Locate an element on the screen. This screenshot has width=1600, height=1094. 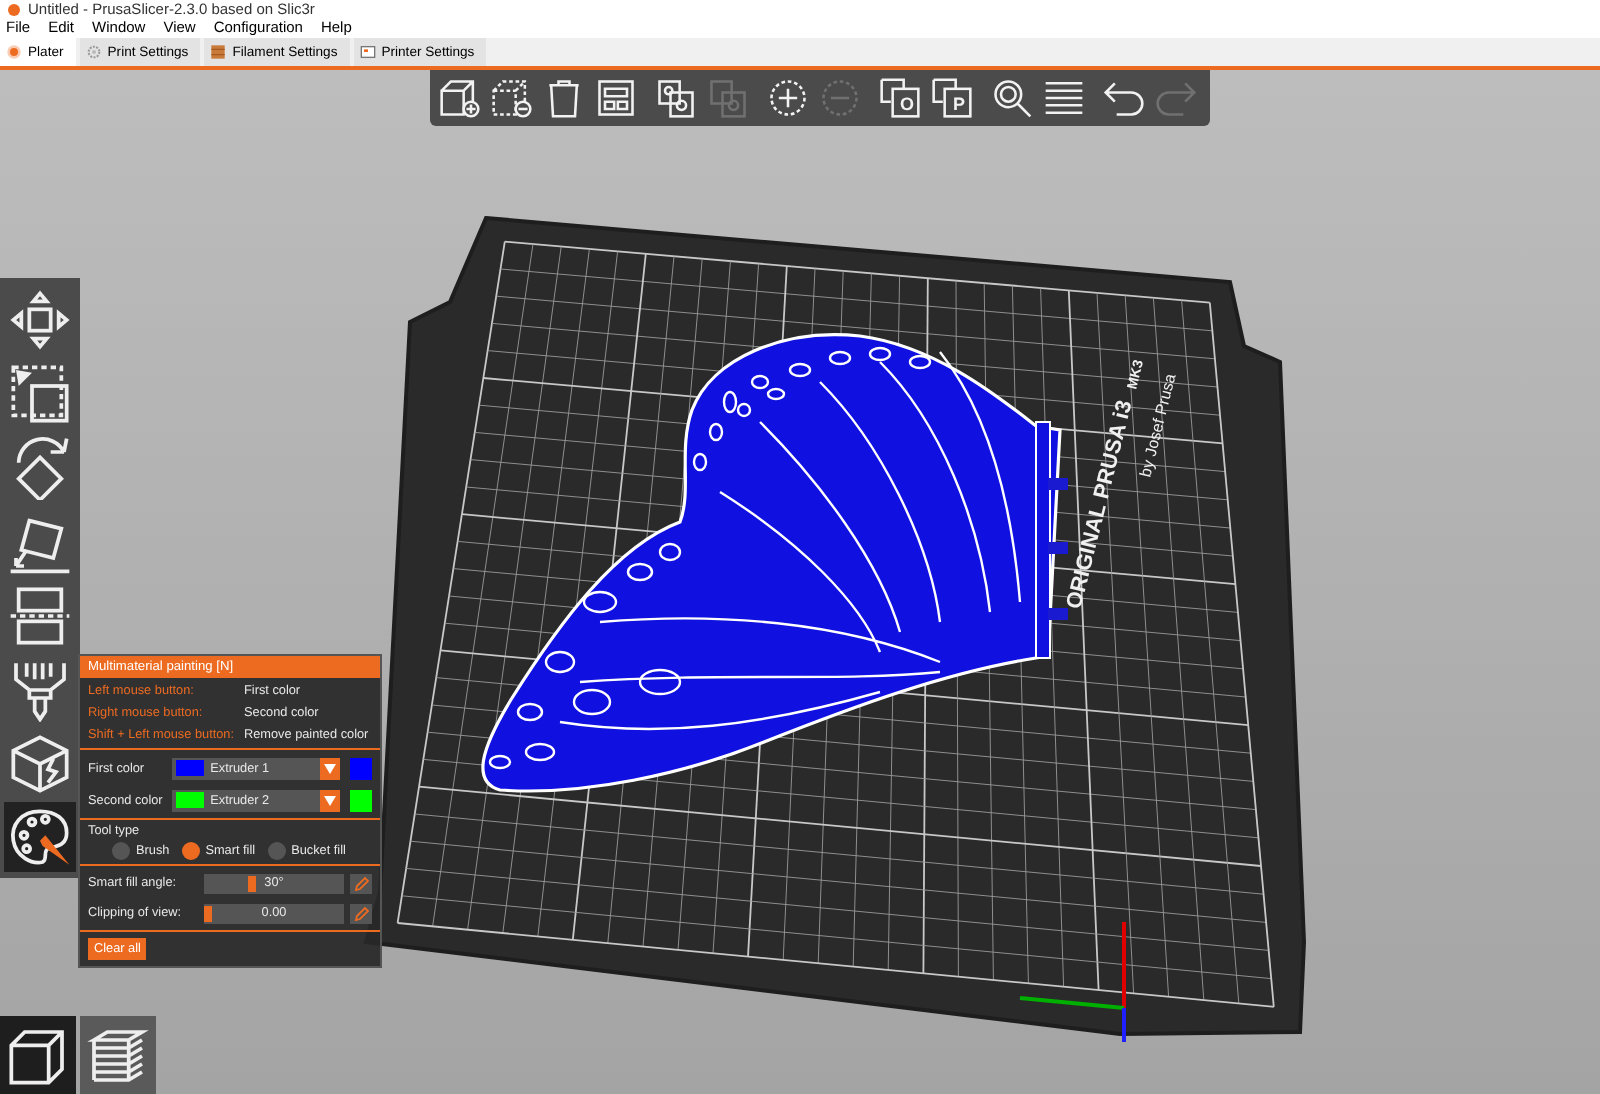
search-icon is located at coordinates (1012, 97).